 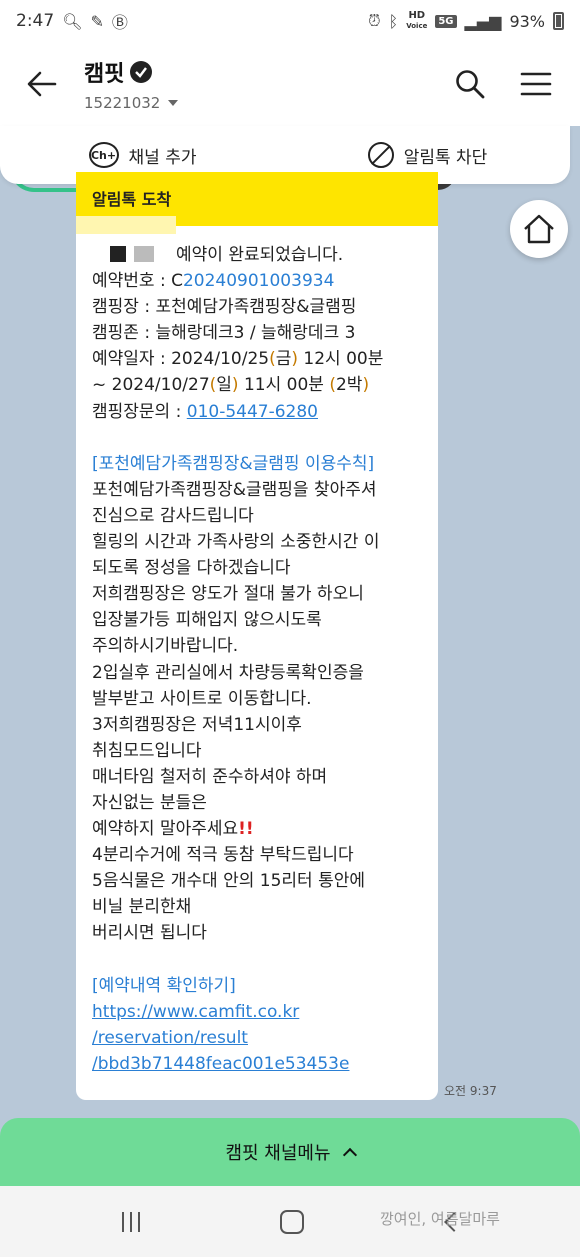 I want to click on zone-line: 캠핑존 : 늘해랑데크3 / 늘해랑데크 3, so click(x=224, y=333).